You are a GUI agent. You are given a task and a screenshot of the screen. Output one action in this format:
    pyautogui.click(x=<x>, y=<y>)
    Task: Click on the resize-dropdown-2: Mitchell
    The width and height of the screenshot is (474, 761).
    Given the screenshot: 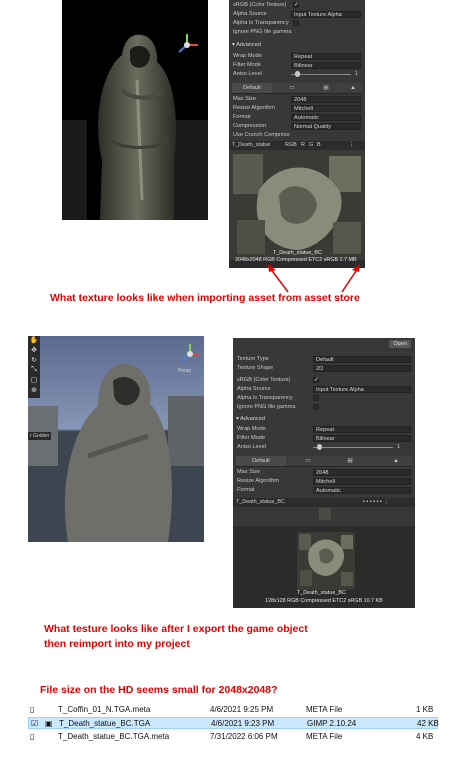 What is the action you would take?
    pyautogui.click(x=362, y=481)
    